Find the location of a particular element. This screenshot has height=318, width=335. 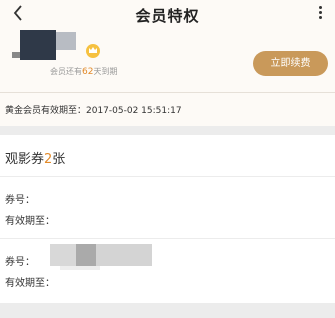

membership-validity-text: 黄金会员有效期至：2017-05-02 15:51:17 is located at coordinates (93, 111).